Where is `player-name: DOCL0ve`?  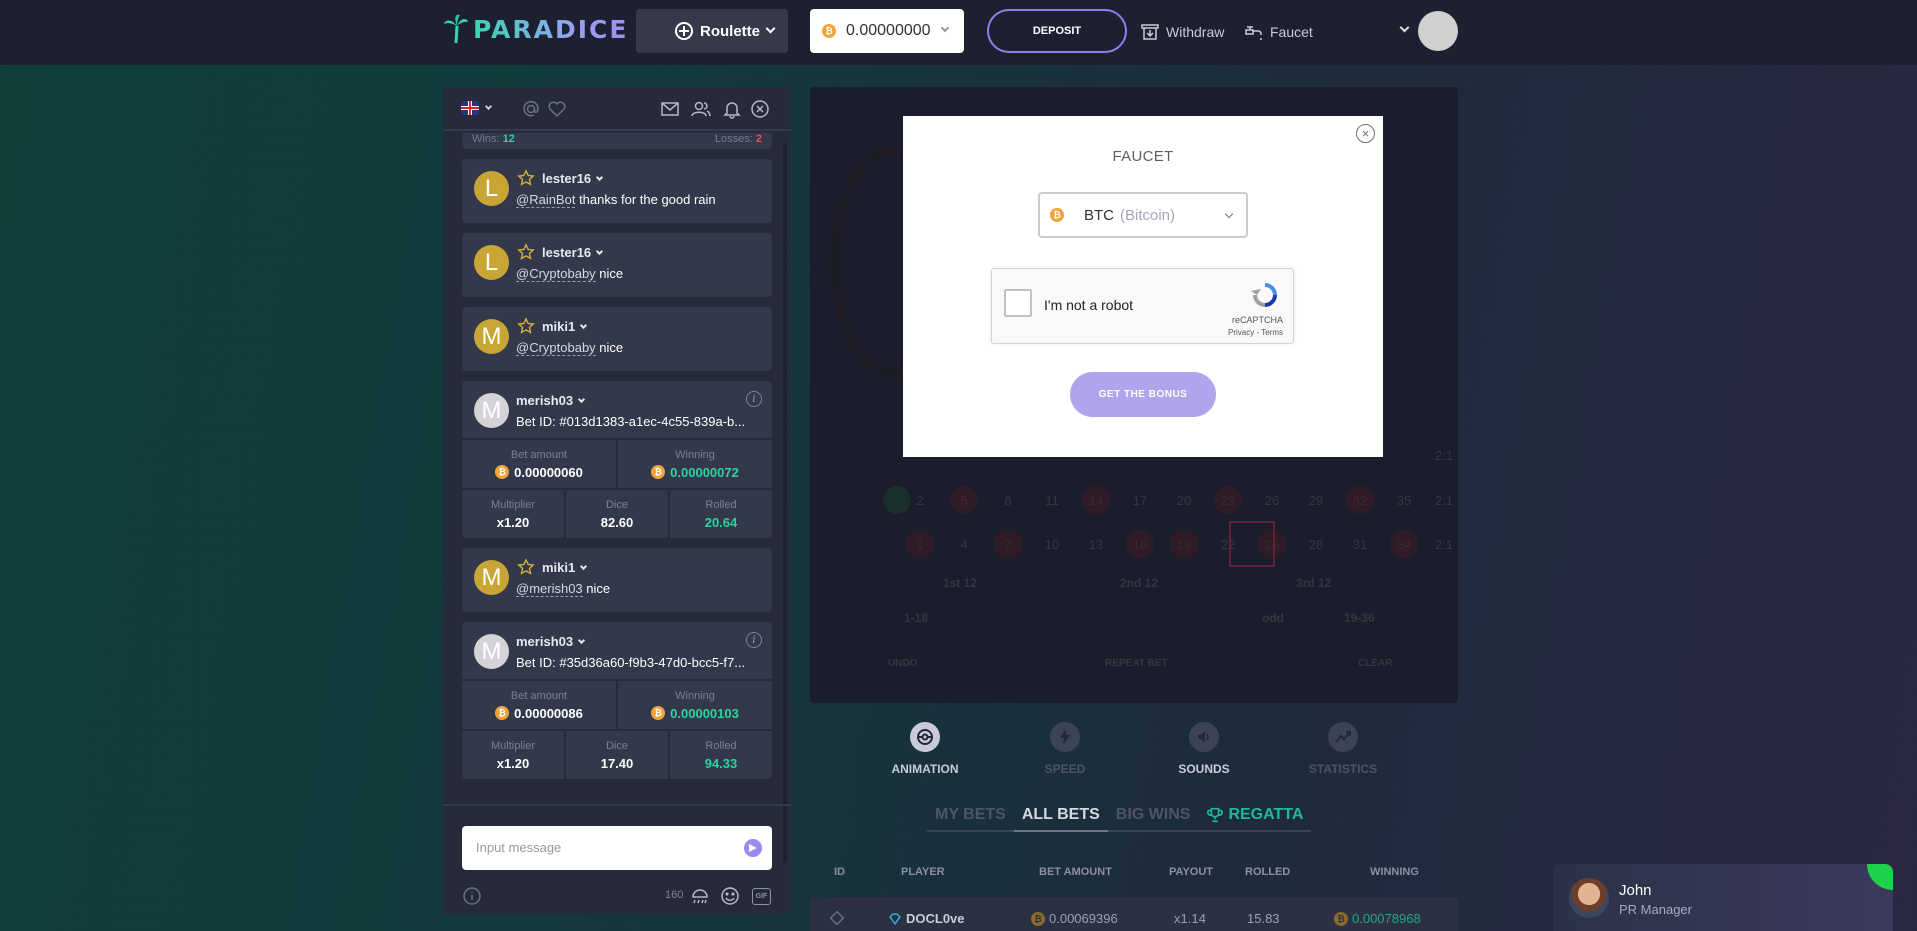
player-name: DOCL0ve is located at coordinates (935, 918).